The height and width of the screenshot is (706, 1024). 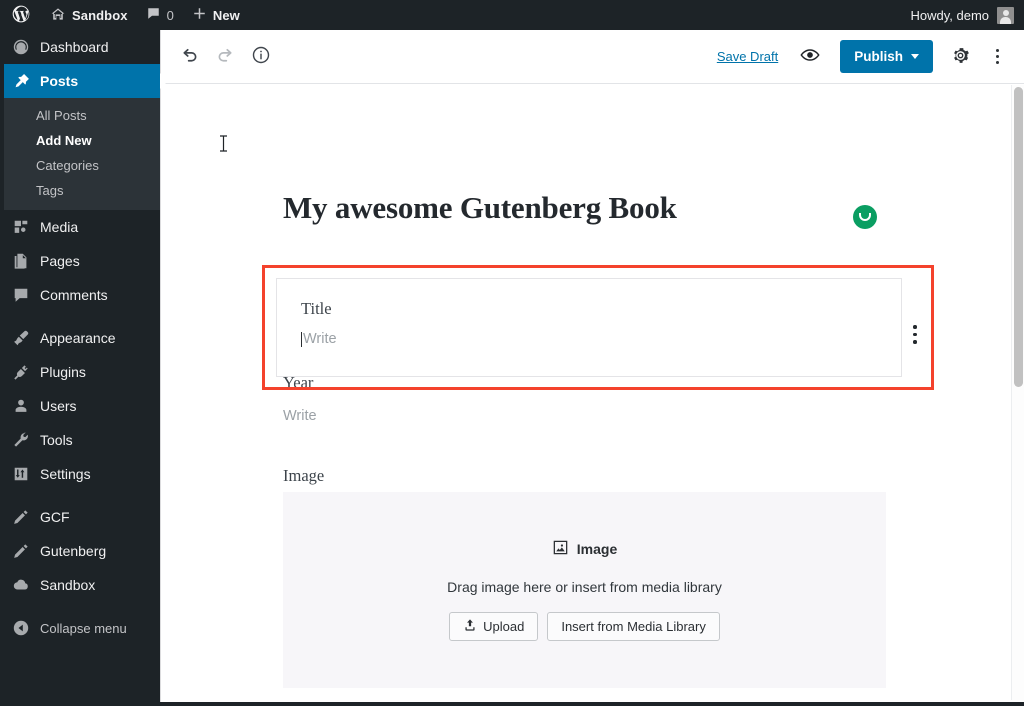 What do you see at coordinates (512, 15) in the screenshot?
I see `admin-bar: Sandbox 0 New Howdy, demo` at bounding box center [512, 15].